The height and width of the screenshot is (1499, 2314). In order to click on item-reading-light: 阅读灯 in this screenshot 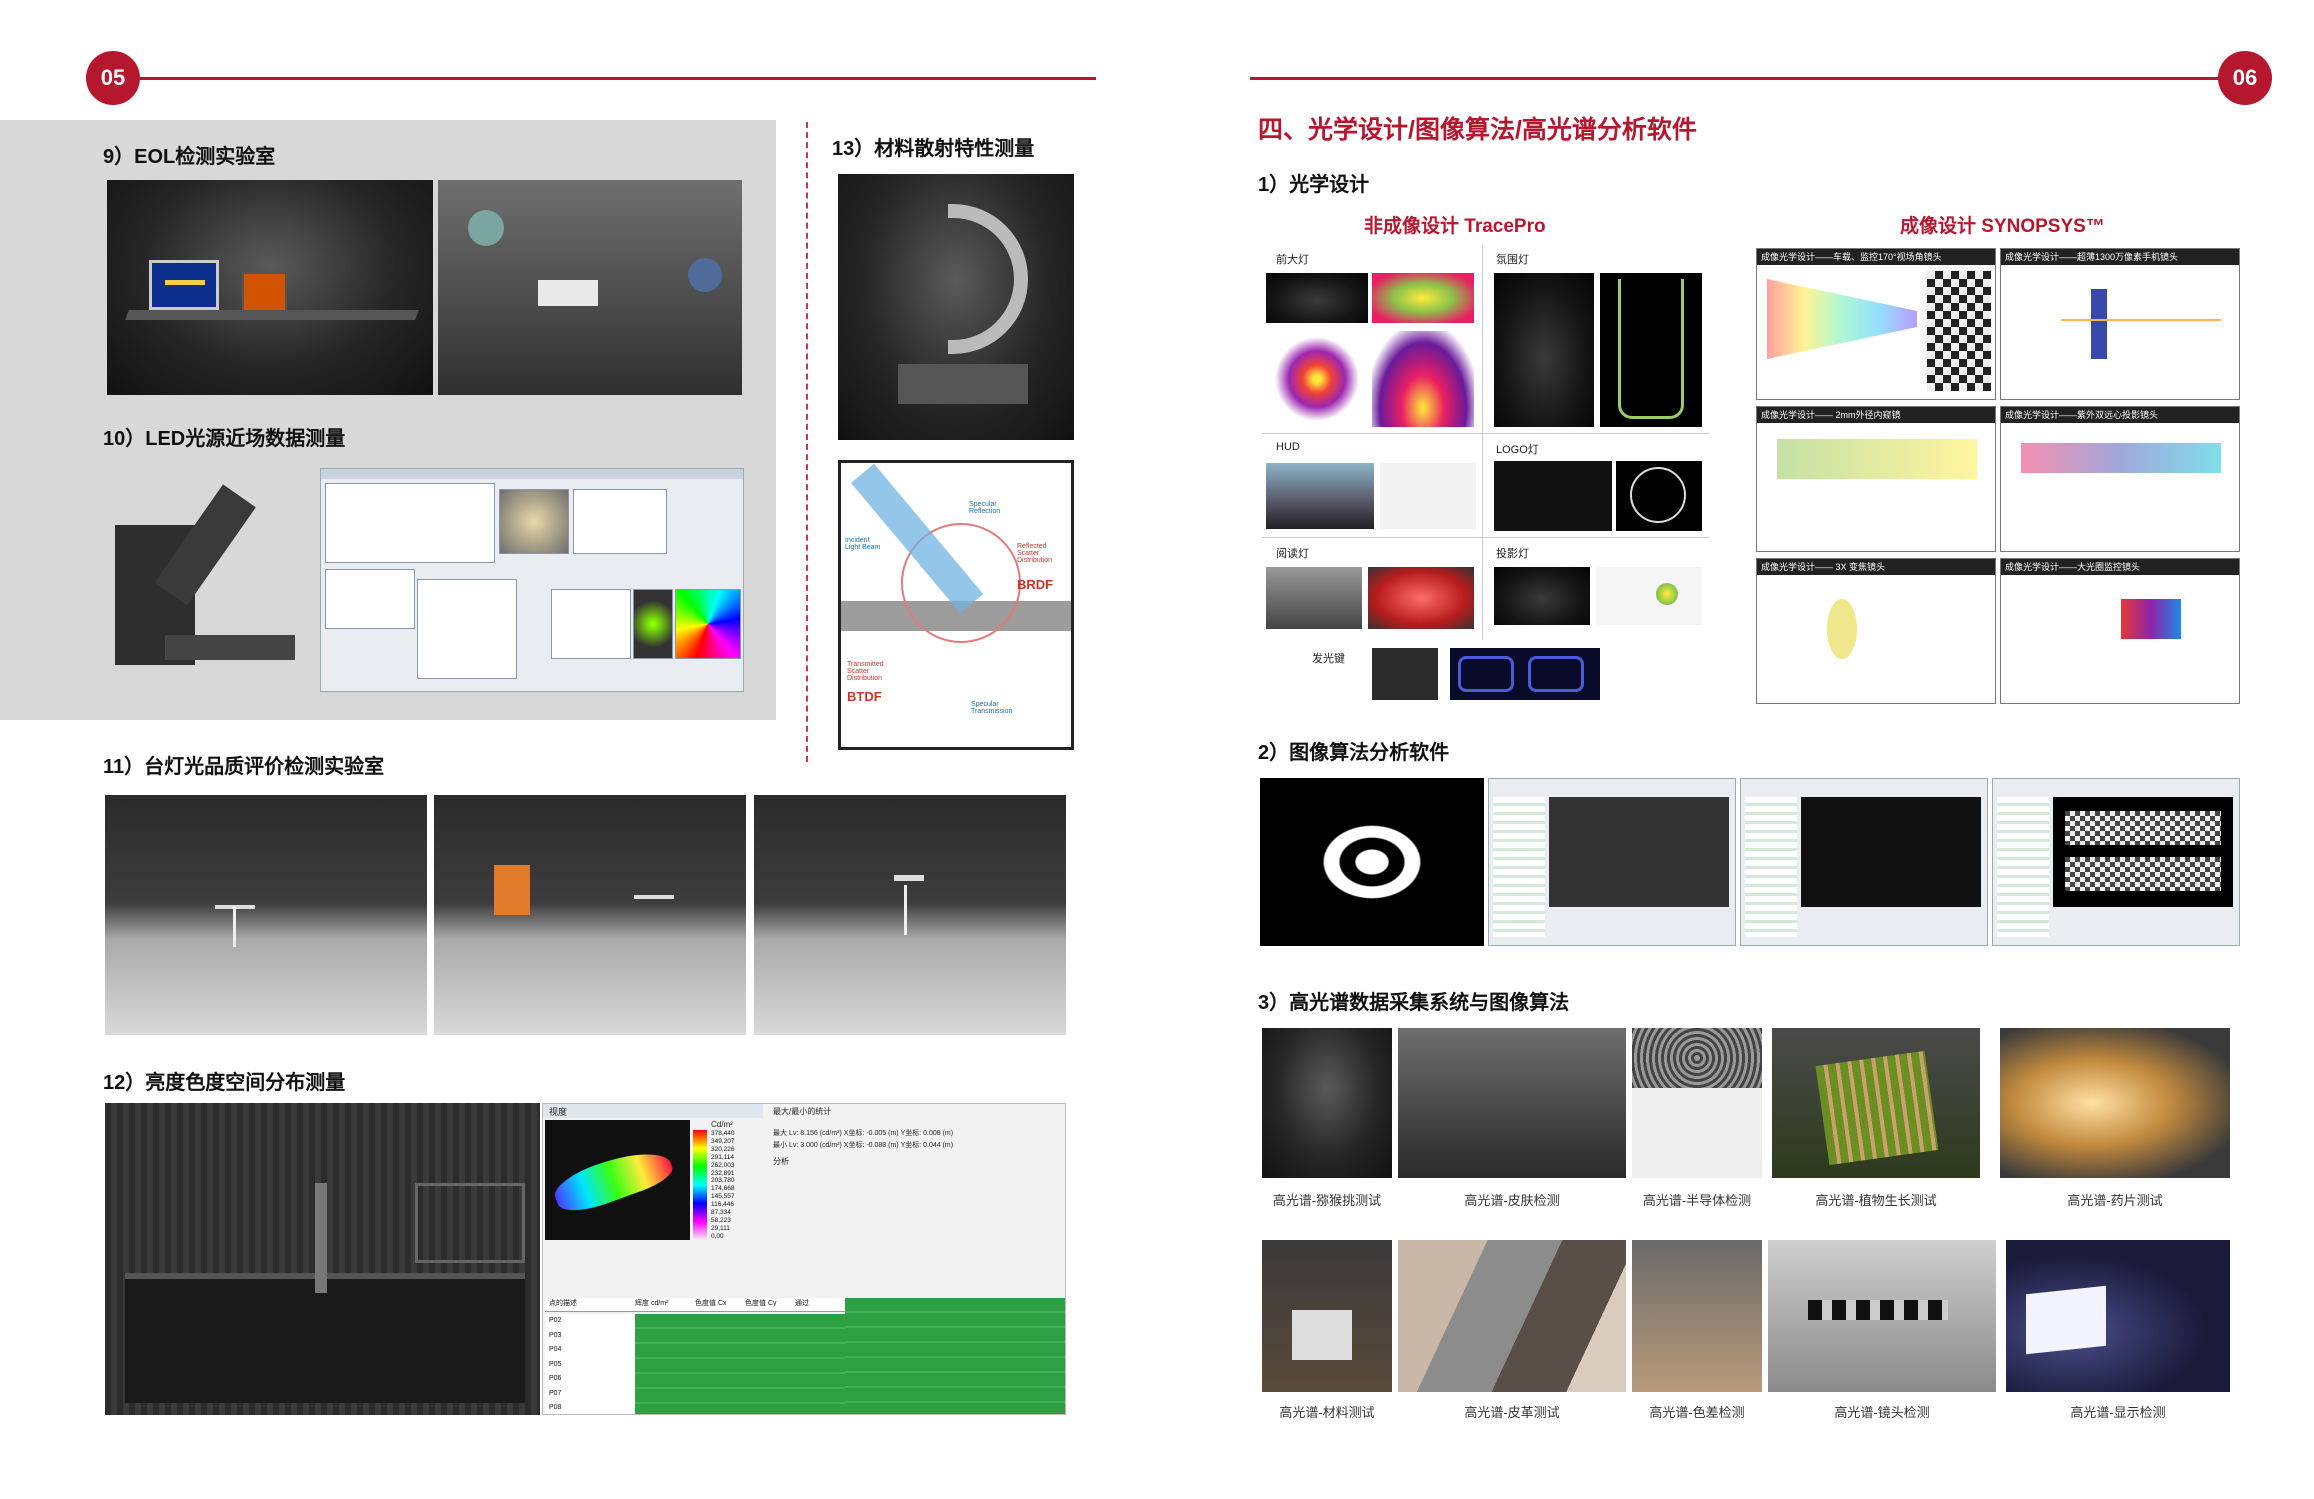, I will do `click(1292, 554)`.